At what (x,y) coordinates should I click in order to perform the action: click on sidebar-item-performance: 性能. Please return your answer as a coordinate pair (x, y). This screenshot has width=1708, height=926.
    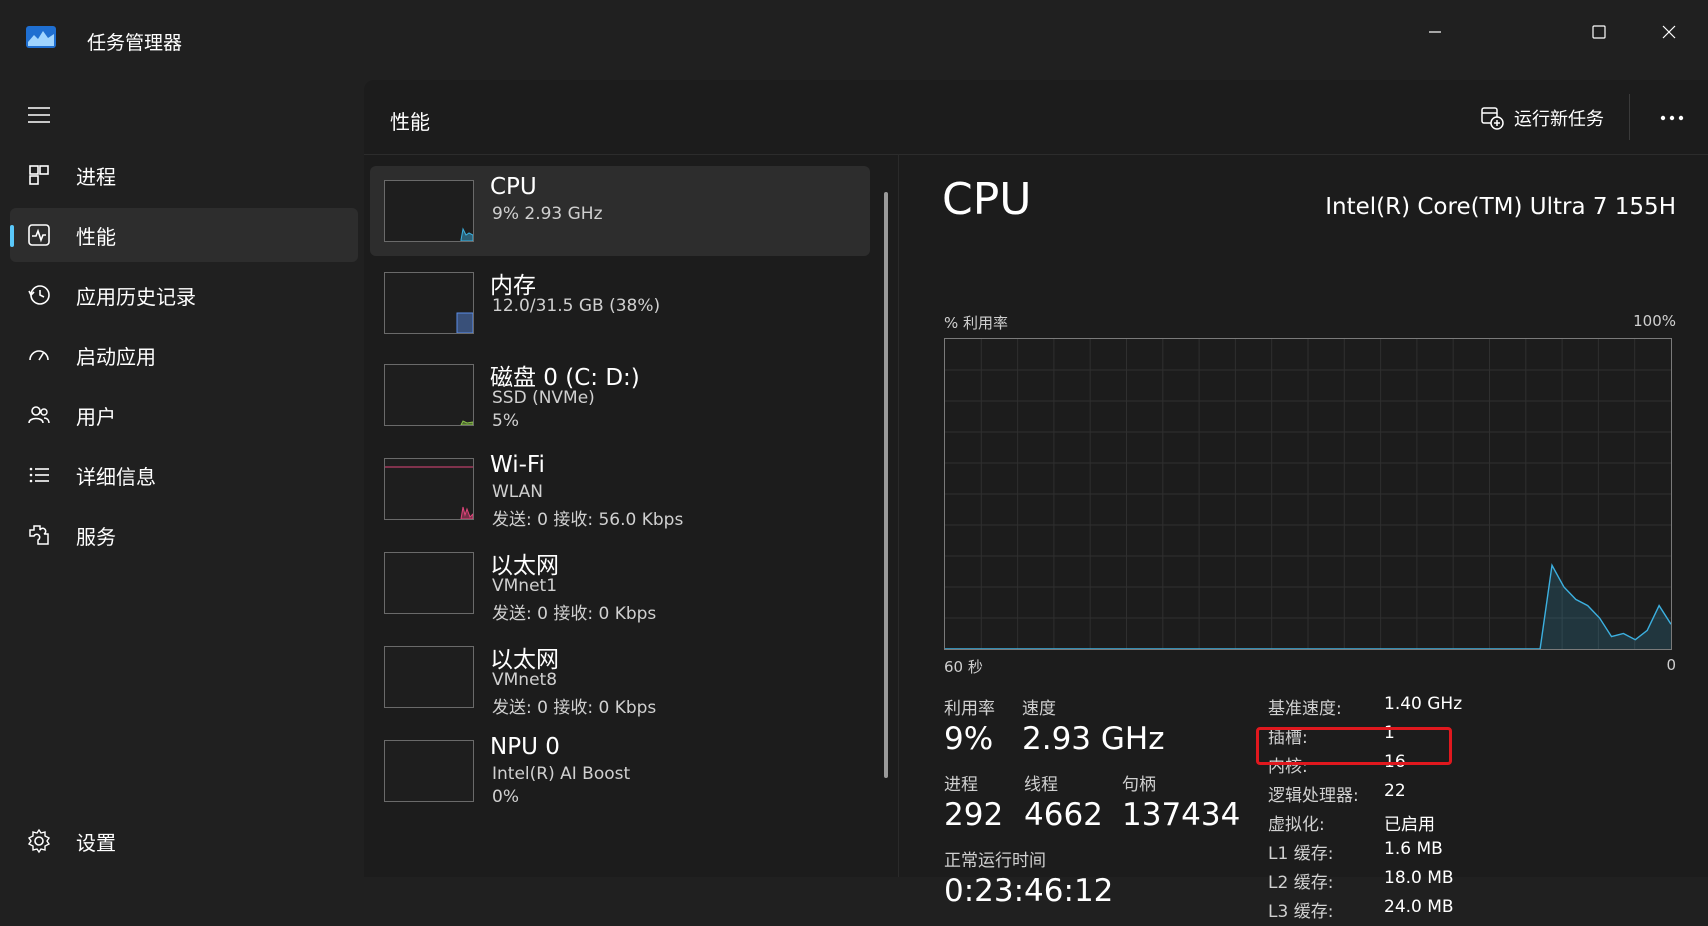
    Looking at the image, I should click on (184, 235).